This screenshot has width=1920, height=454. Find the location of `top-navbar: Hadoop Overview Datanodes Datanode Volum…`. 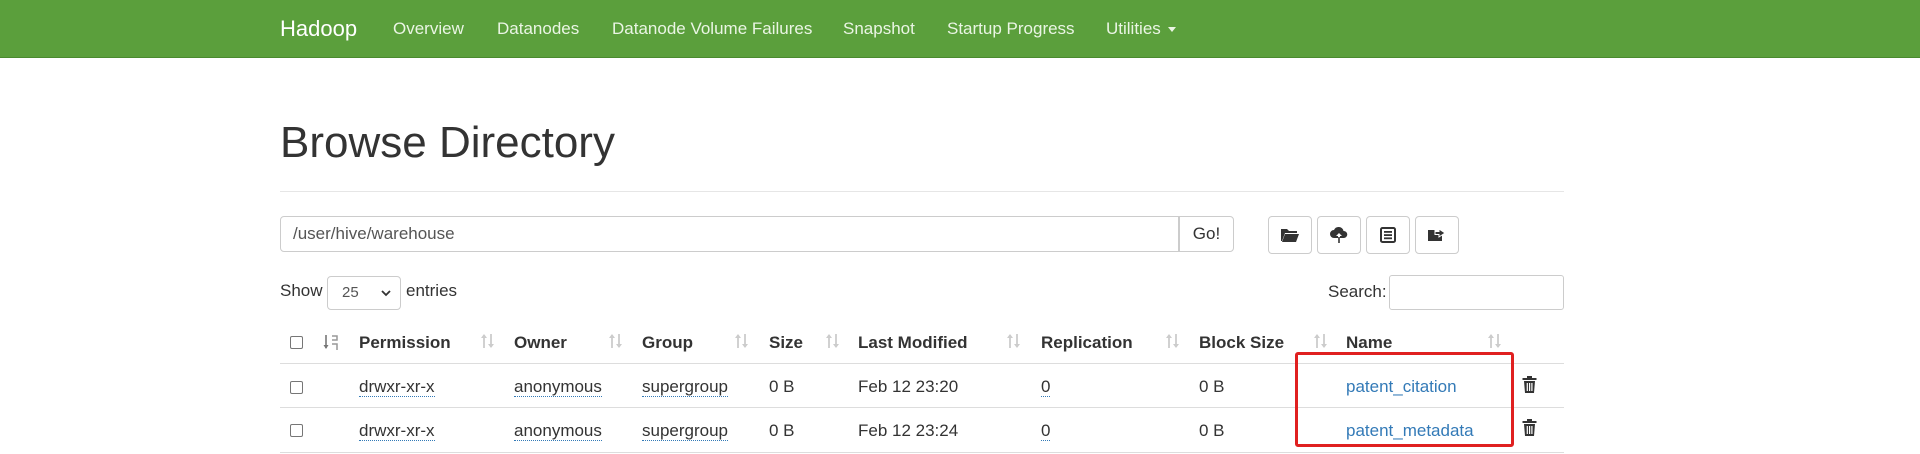

top-navbar: Hadoop Overview Datanodes Datanode Volum… is located at coordinates (960, 29).